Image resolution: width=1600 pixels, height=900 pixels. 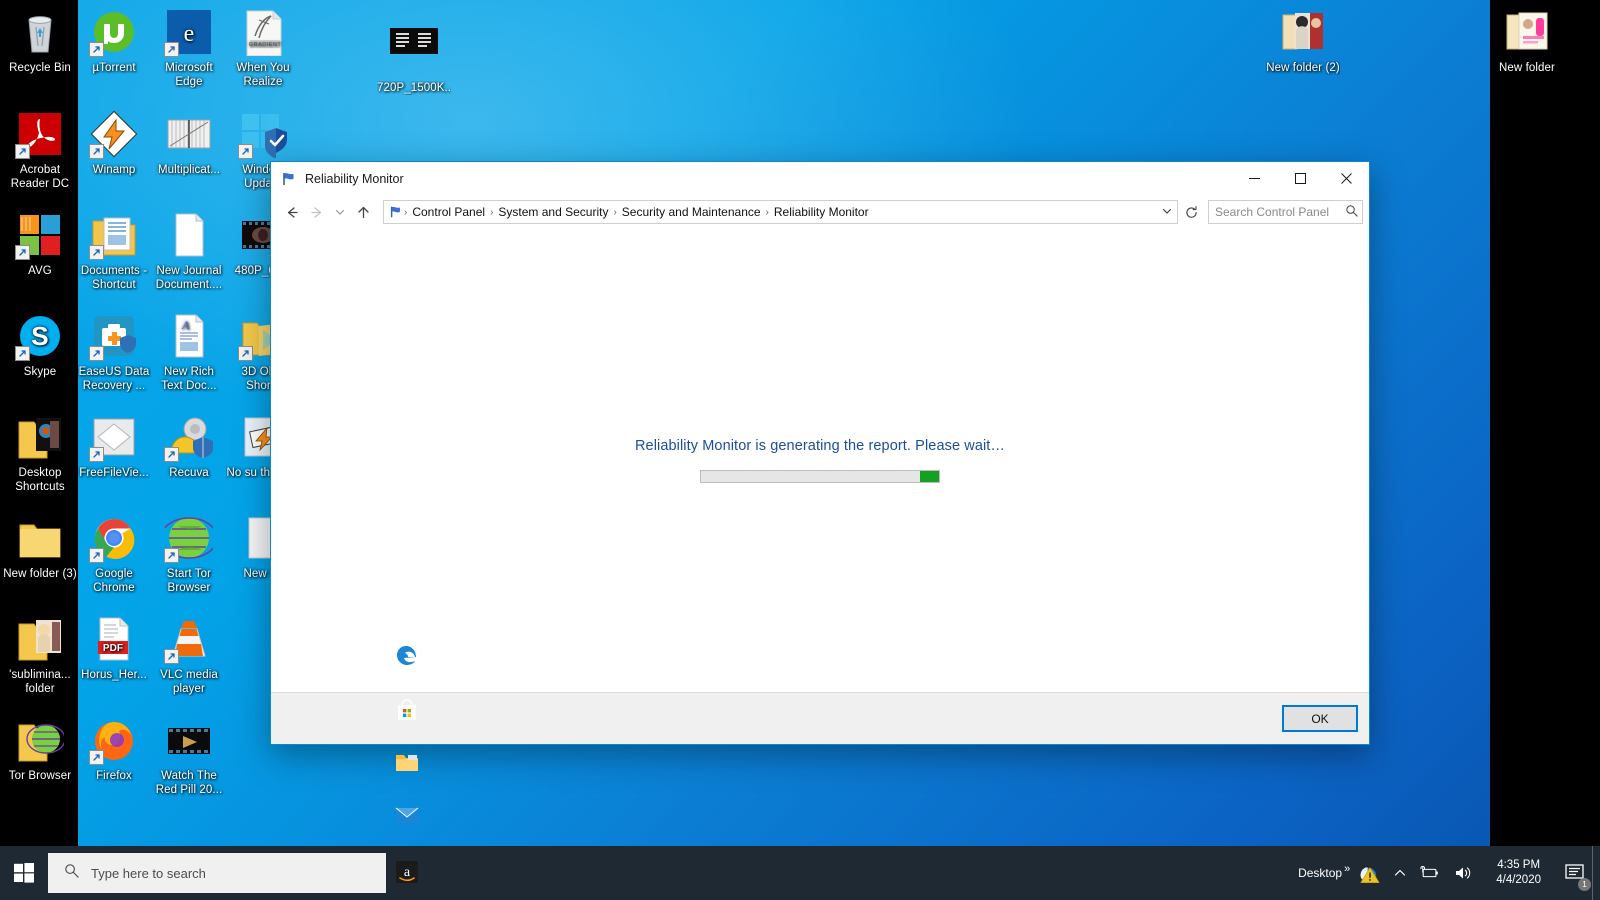 I want to click on tray-chevron-up-icon, so click(x=1400, y=873).